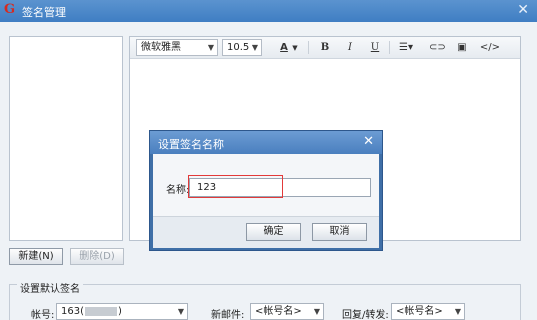  Describe the element at coordinates (406, 48) in the screenshot. I see `align-menu-icon: ☰▾` at that location.